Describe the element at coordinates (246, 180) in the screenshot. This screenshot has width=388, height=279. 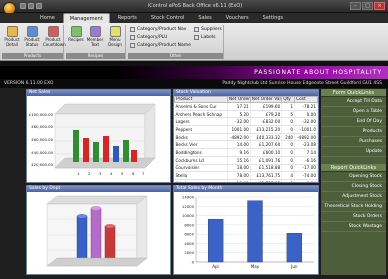
I see `table-row: Abrahms10.00£9,717.830-8.94` at that location.